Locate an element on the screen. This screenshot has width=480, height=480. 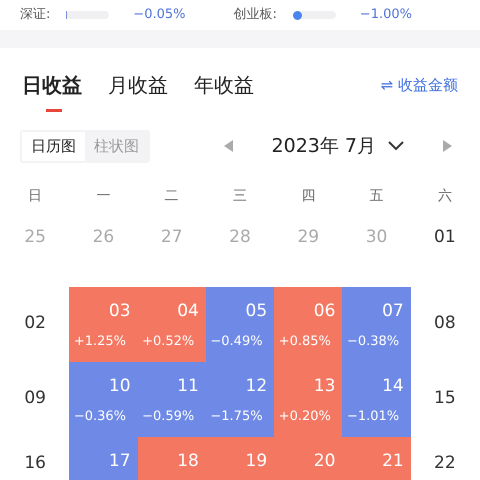
view-option: 日历图 is located at coordinates (53, 146).